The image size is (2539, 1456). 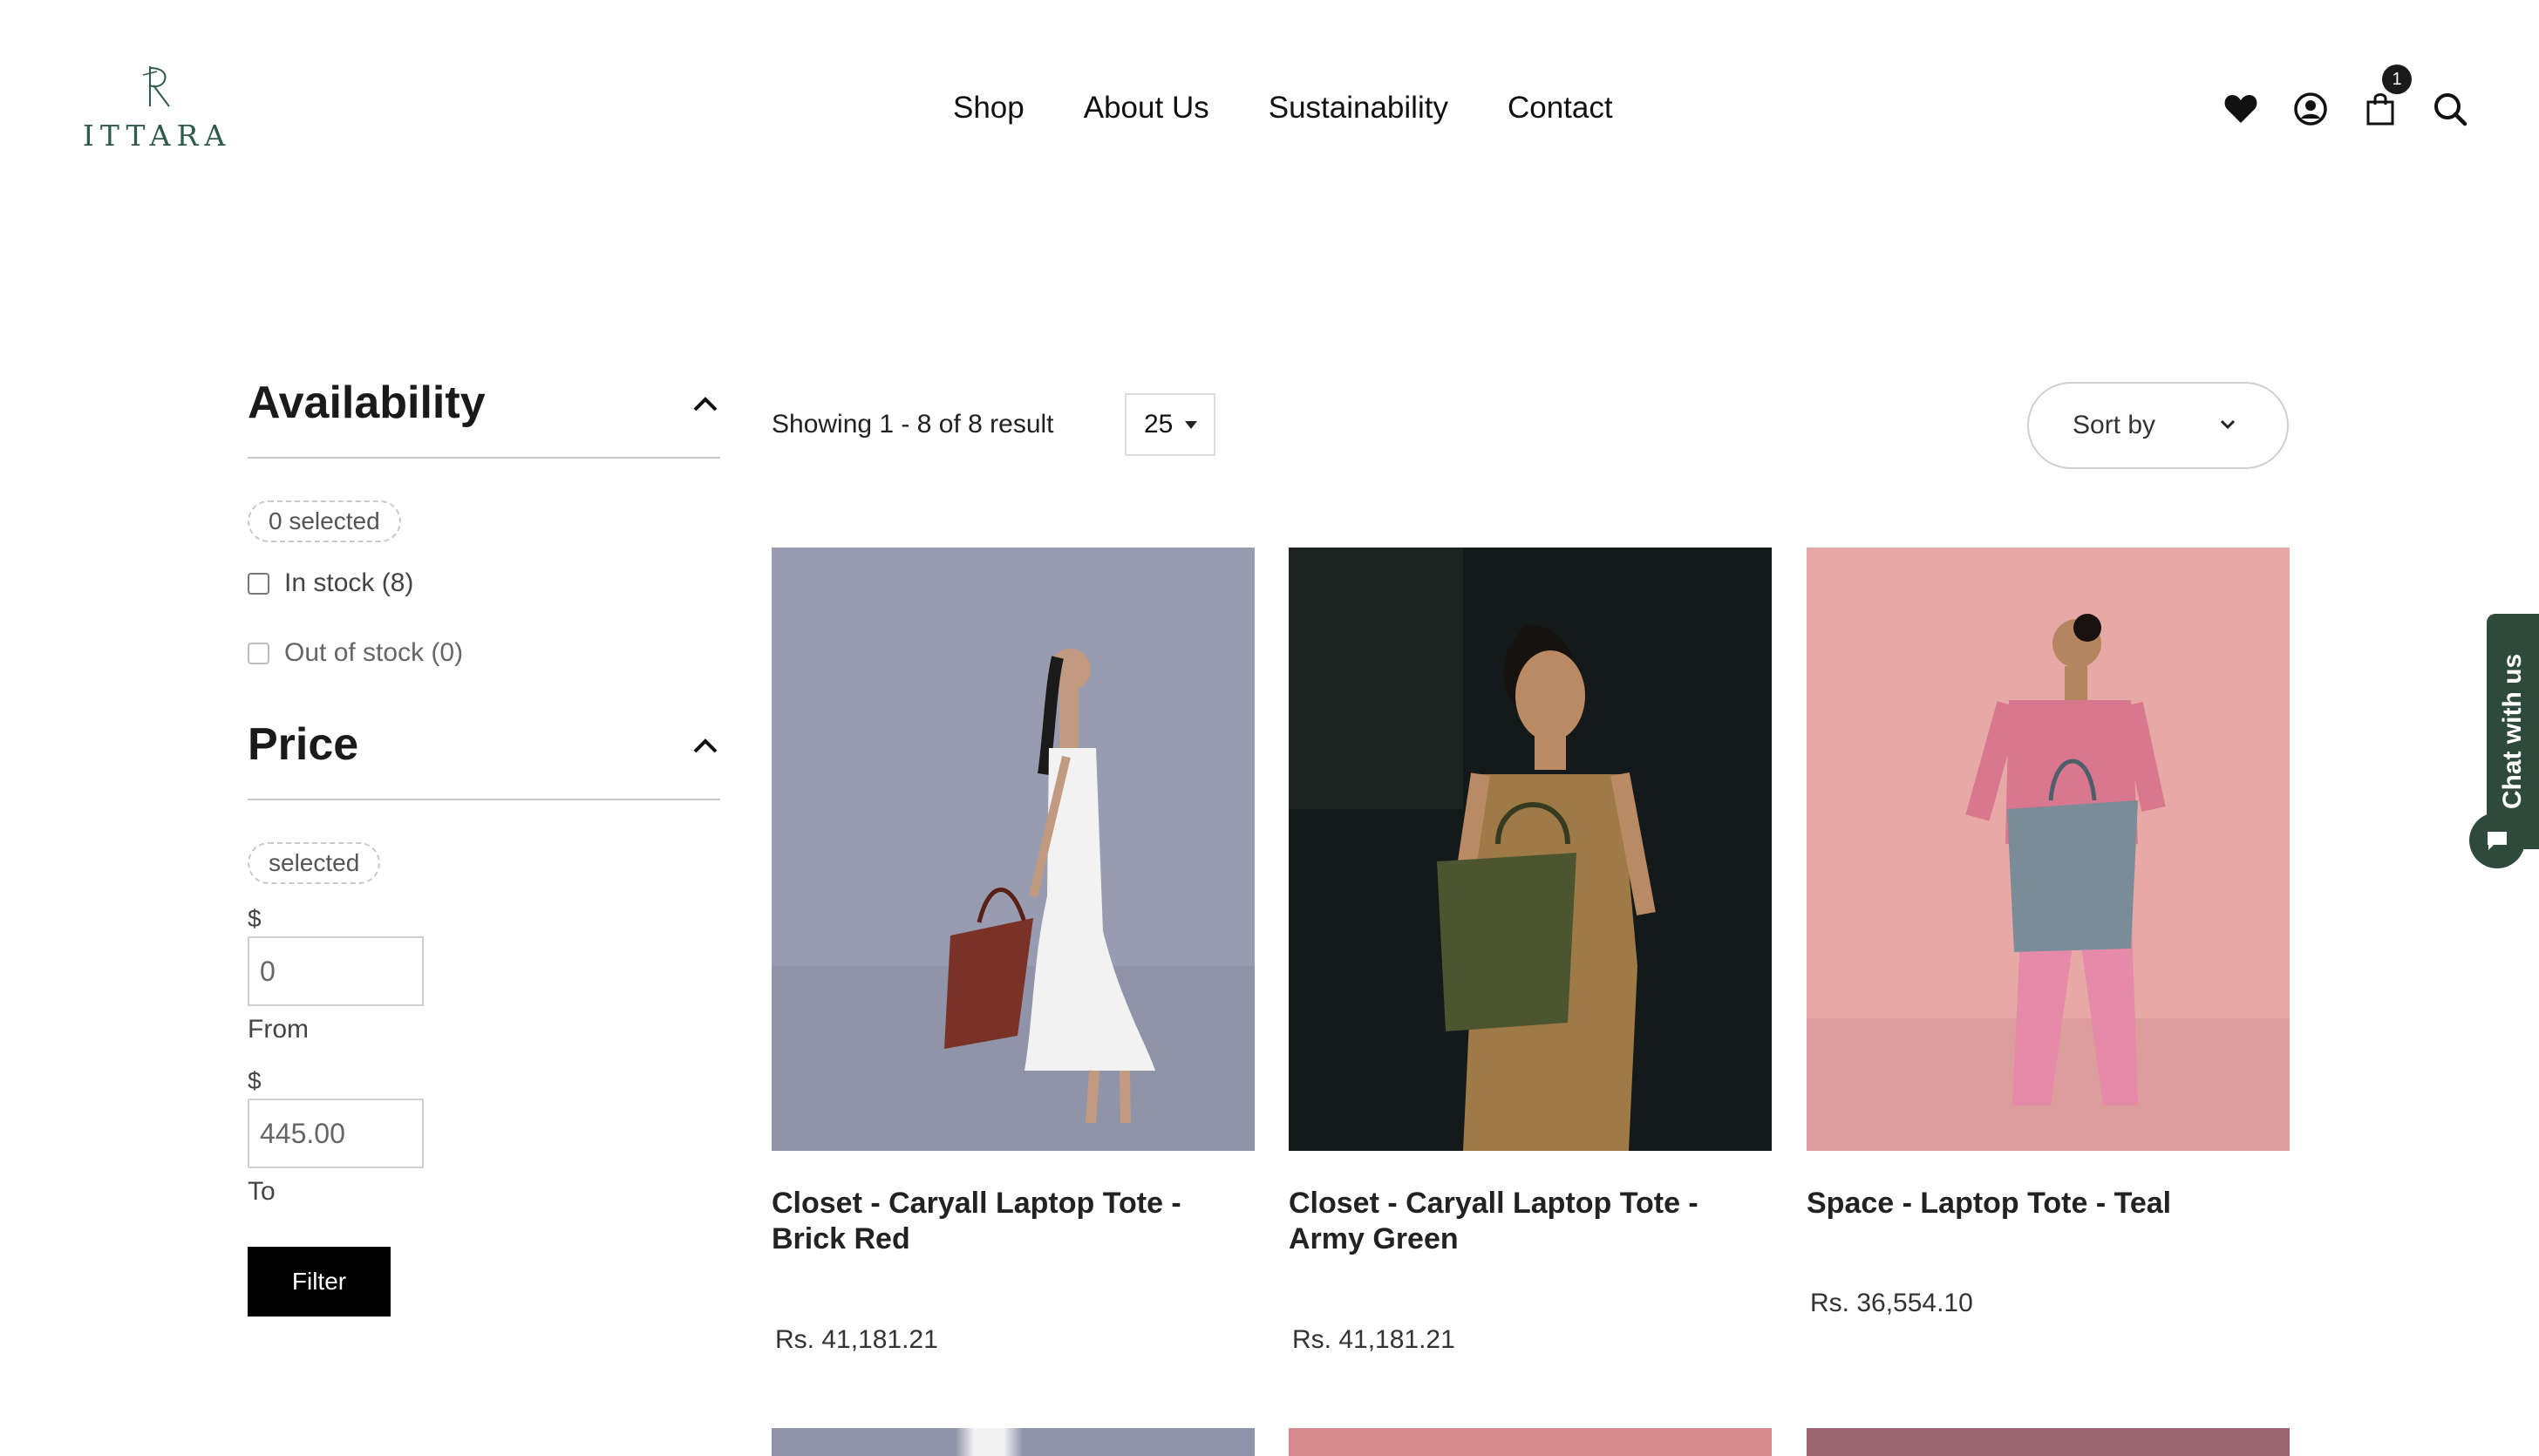 I want to click on price-to-label: To, so click(x=262, y=1191).